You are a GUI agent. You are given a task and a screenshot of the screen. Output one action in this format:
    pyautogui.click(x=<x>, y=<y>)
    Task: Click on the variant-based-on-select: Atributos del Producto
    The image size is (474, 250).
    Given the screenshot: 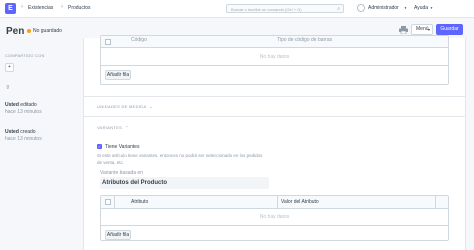 What is the action you would take?
    pyautogui.click(x=184, y=183)
    